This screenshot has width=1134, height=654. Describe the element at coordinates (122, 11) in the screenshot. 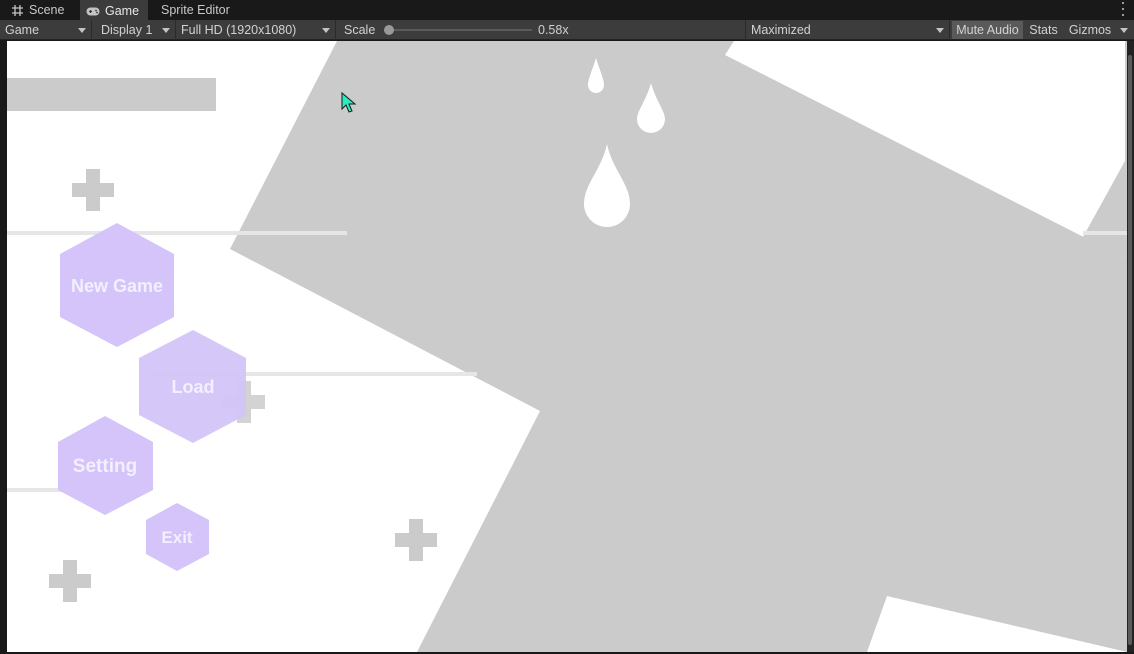

I see `tab-label: Game` at that location.